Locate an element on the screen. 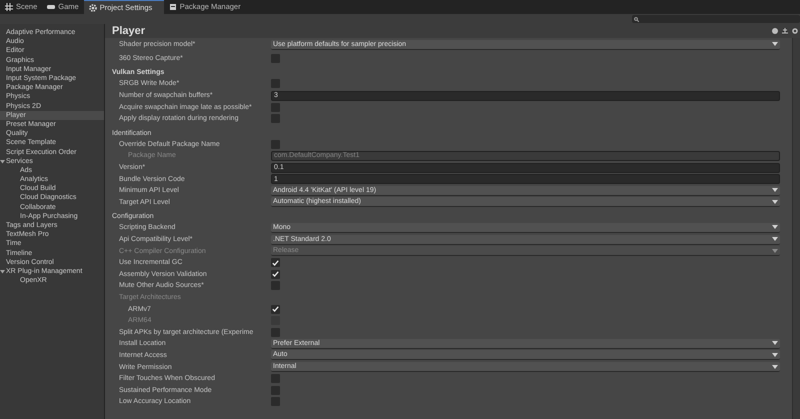 This screenshot has width=800, height=419. package-icon is located at coordinates (172, 7).